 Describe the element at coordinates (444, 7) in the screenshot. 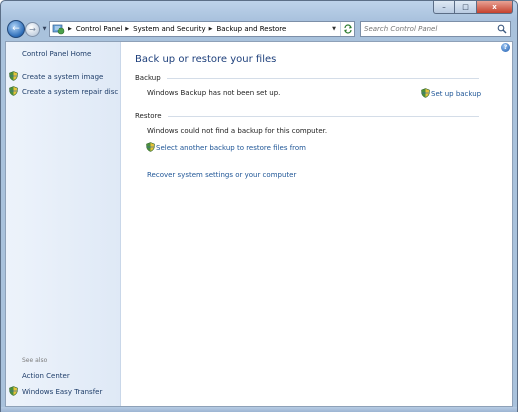

I see `minimize-button: –` at that location.